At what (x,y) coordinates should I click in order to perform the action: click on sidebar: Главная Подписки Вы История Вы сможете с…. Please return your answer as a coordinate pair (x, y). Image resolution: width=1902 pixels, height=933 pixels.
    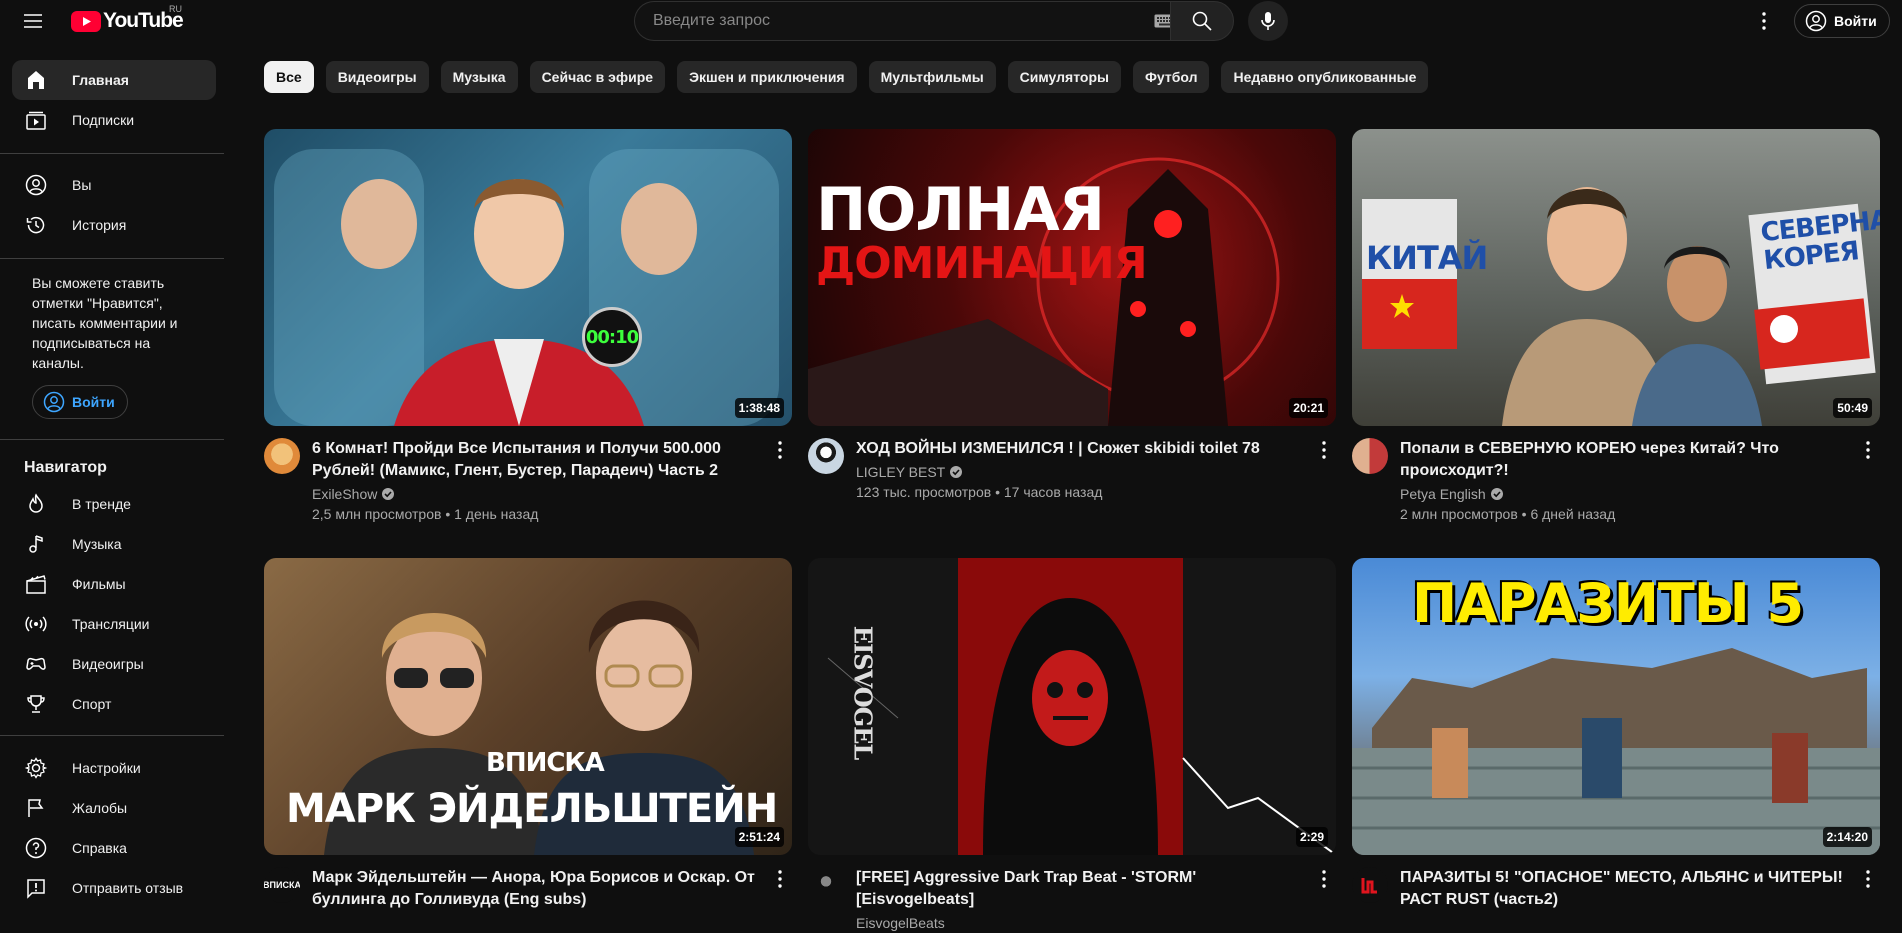
    Looking at the image, I should click on (112, 488).